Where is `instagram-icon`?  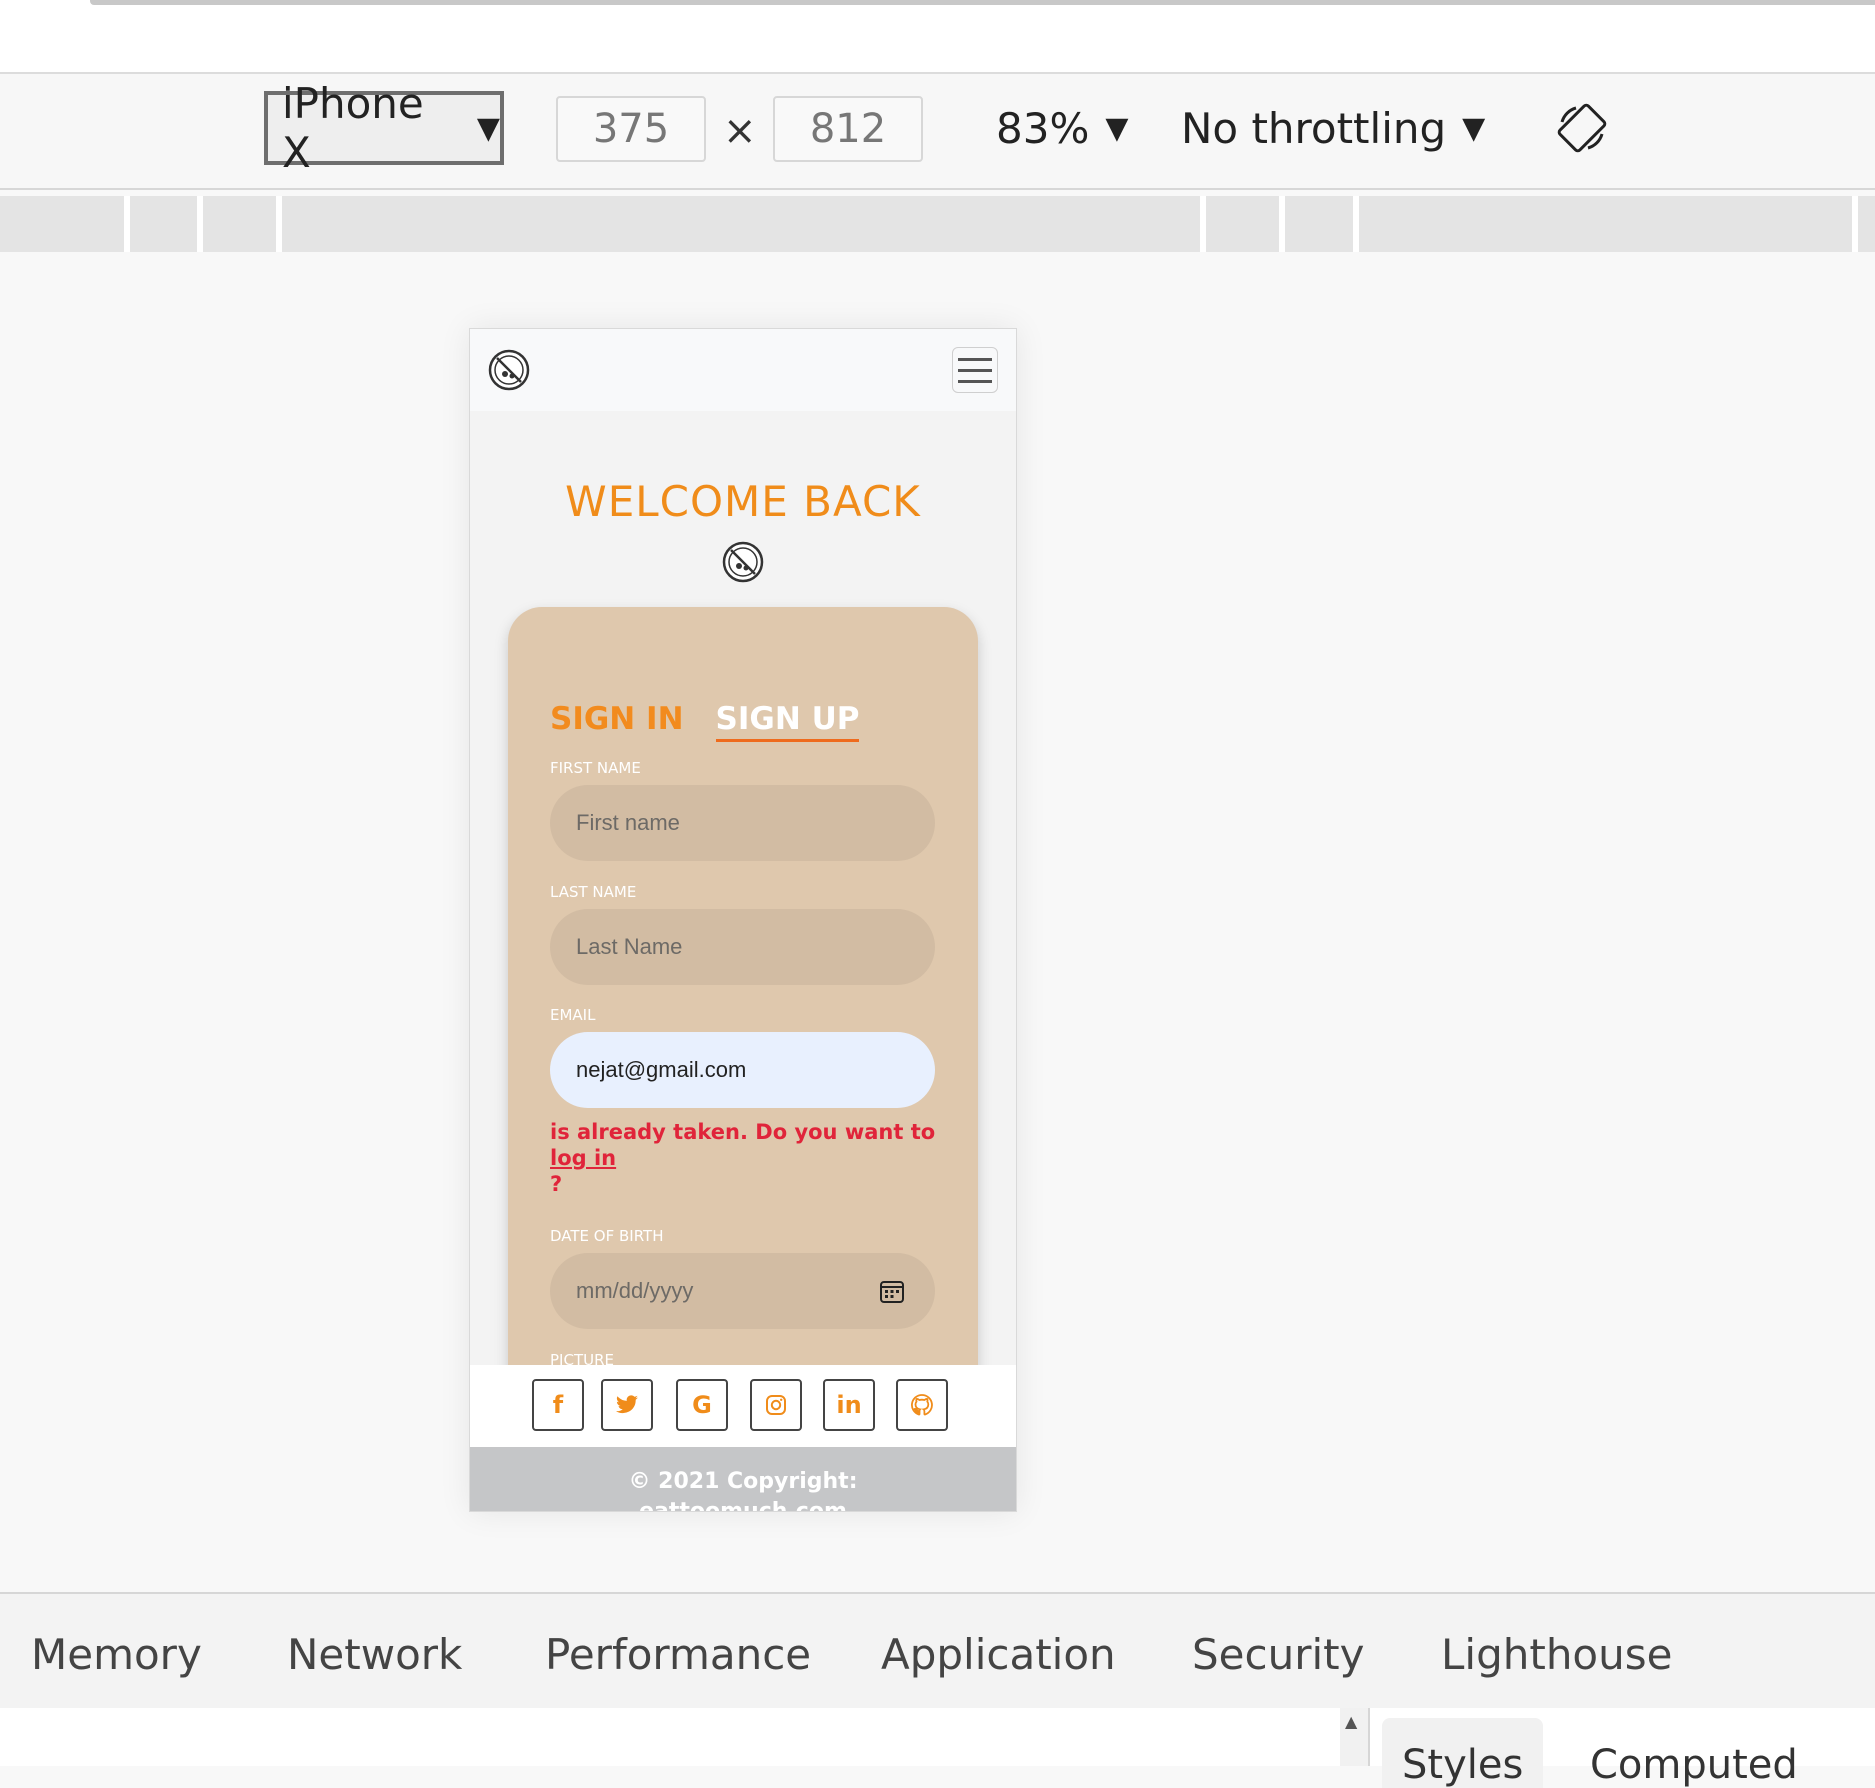
instagram-icon is located at coordinates (776, 1405).